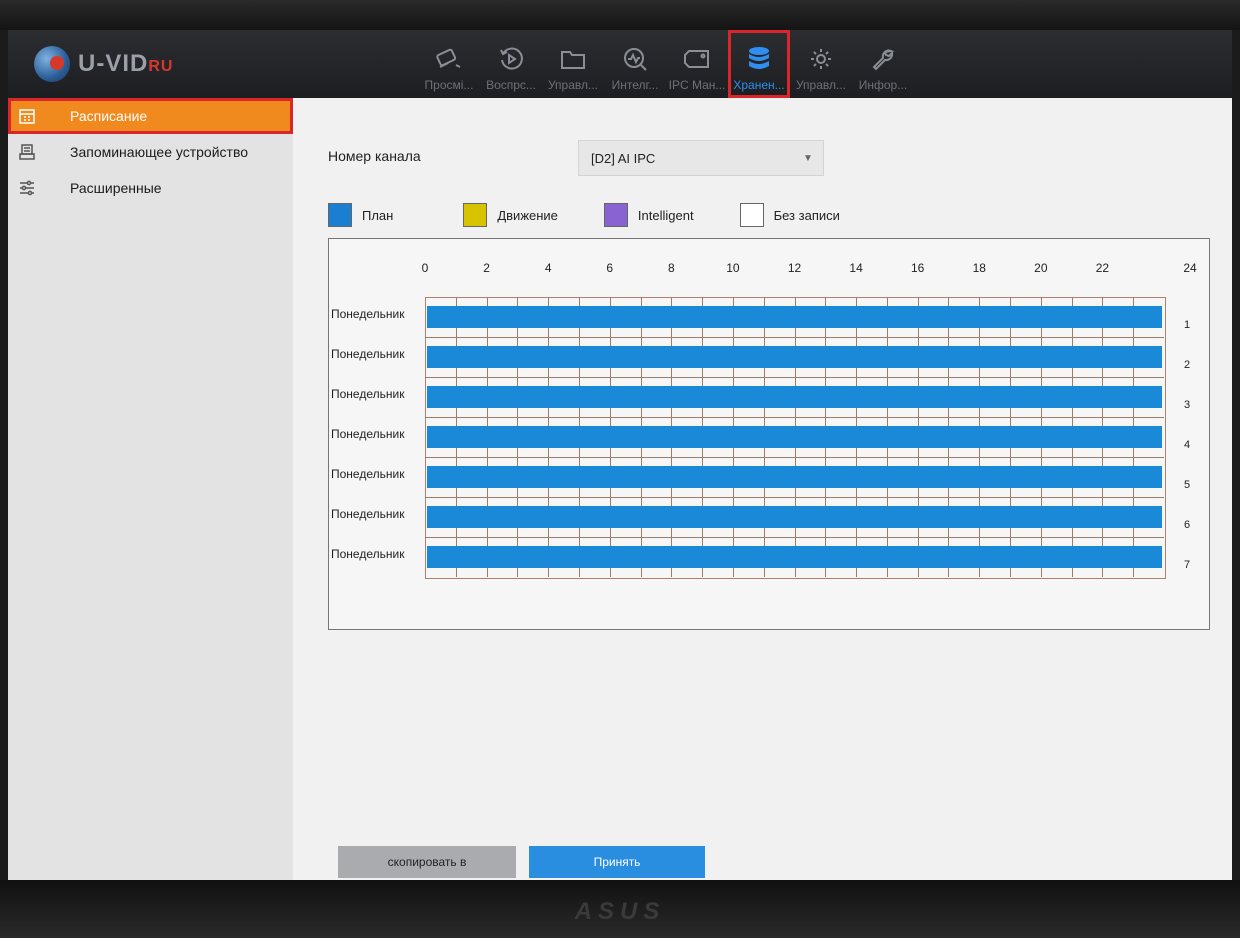 This screenshot has height=938, width=1240. Describe the element at coordinates (1187, 485) in the screenshot. I see `row-number: 5` at that location.